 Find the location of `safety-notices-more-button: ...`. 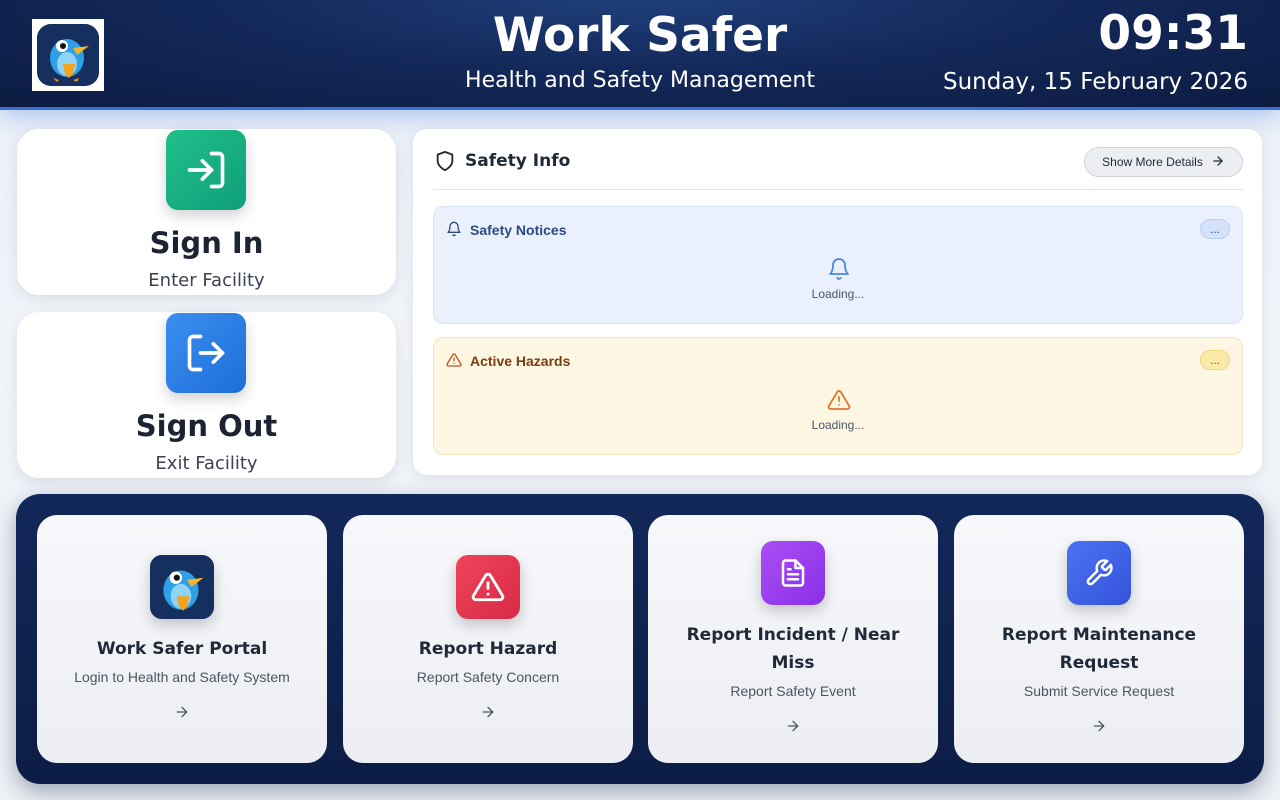

safety-notices-more-button: ... is located at coordinates (1215, 229).